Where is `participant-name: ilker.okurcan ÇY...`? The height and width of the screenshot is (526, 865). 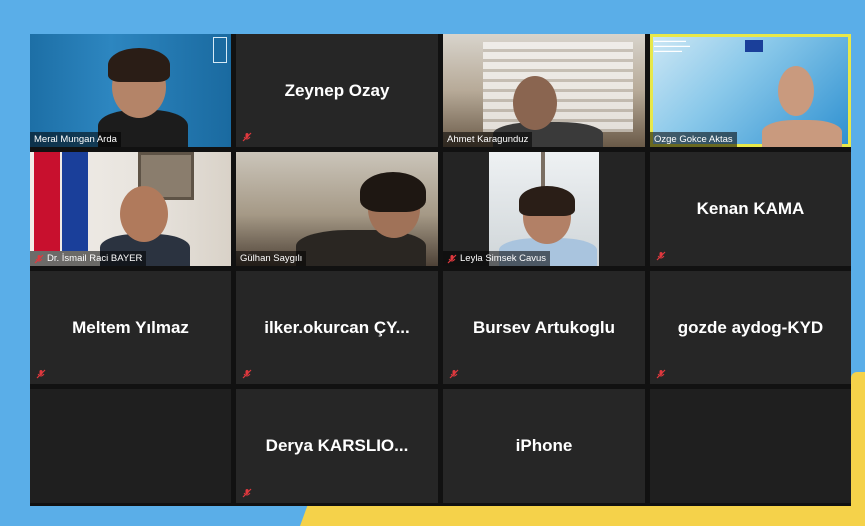 participant-name: ilker.okurcan ÇY... is located at coordinates (337, 327).